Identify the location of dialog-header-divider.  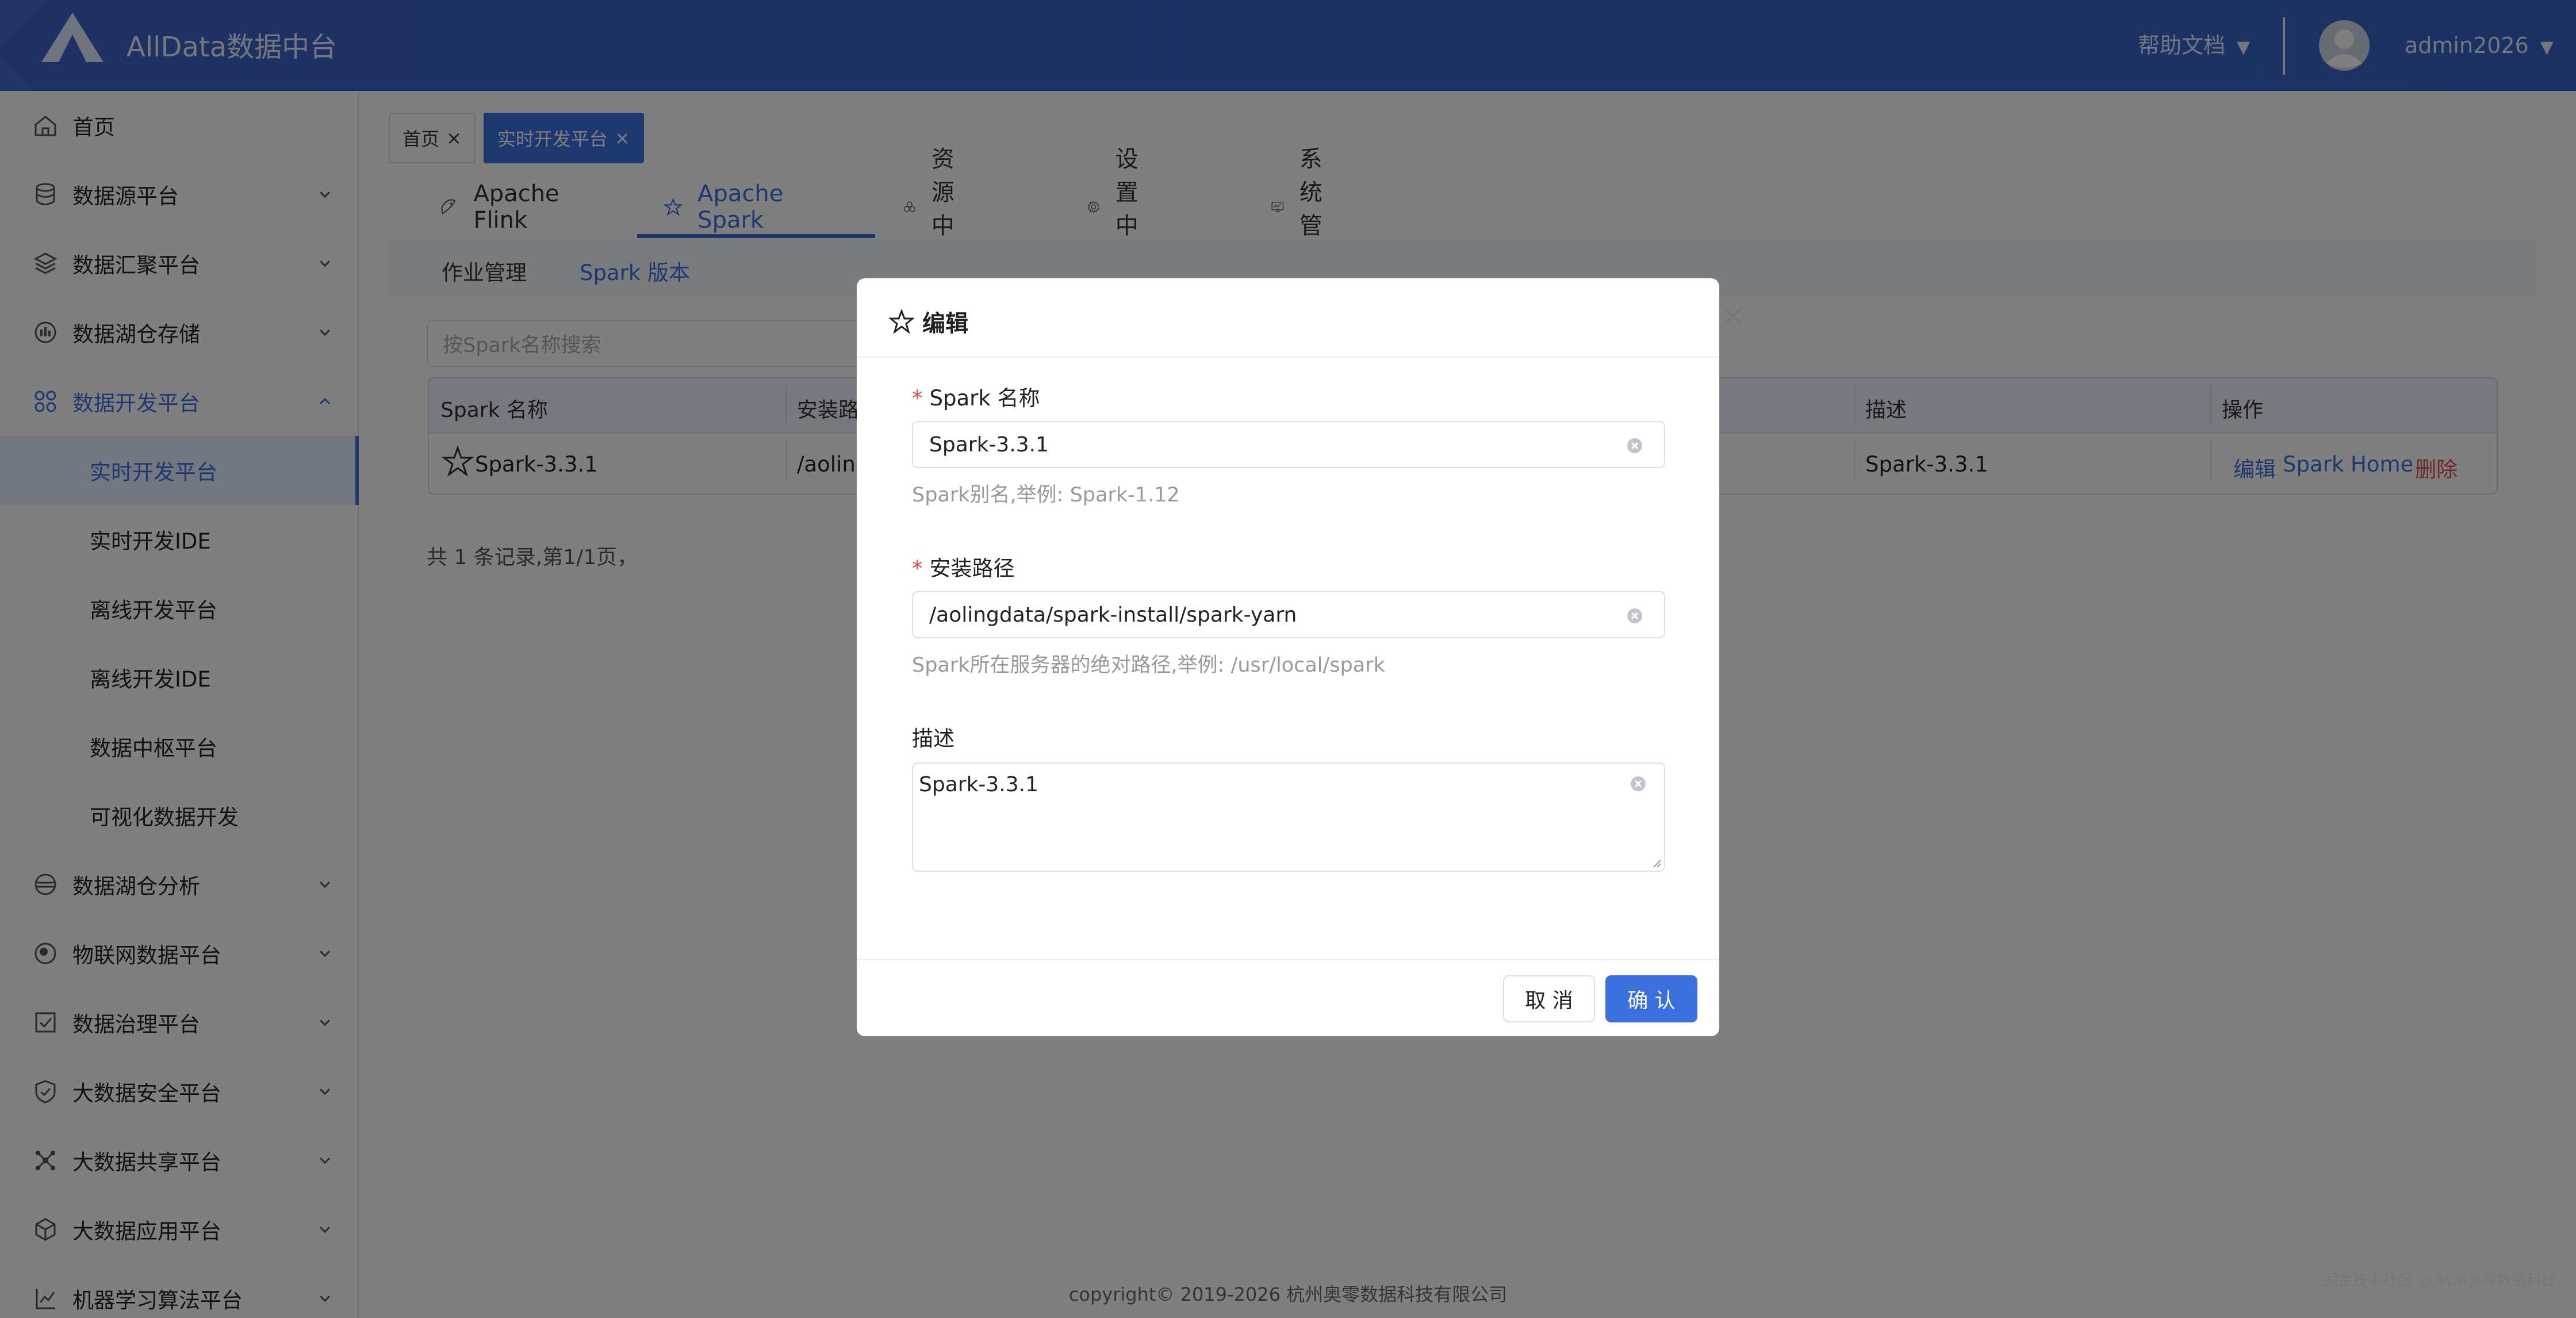
(1288, 357).